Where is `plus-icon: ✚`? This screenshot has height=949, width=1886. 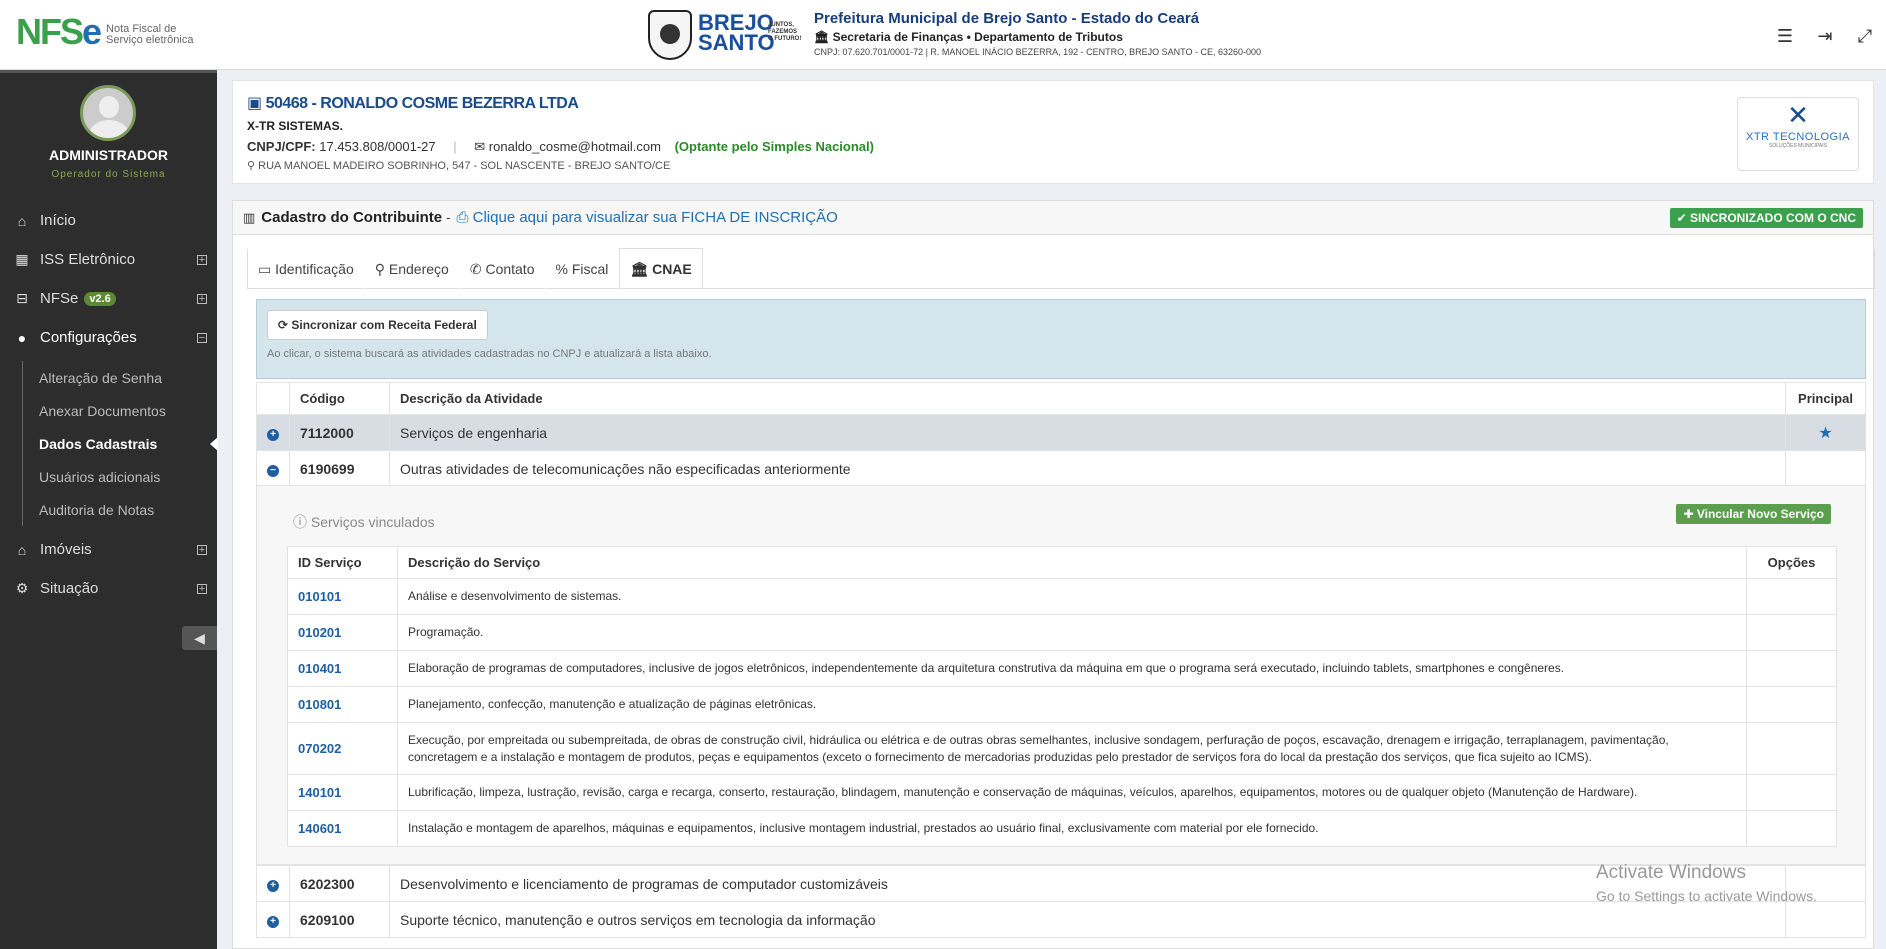 plus-icon: ✚ is located at coordinates (1690, 514).